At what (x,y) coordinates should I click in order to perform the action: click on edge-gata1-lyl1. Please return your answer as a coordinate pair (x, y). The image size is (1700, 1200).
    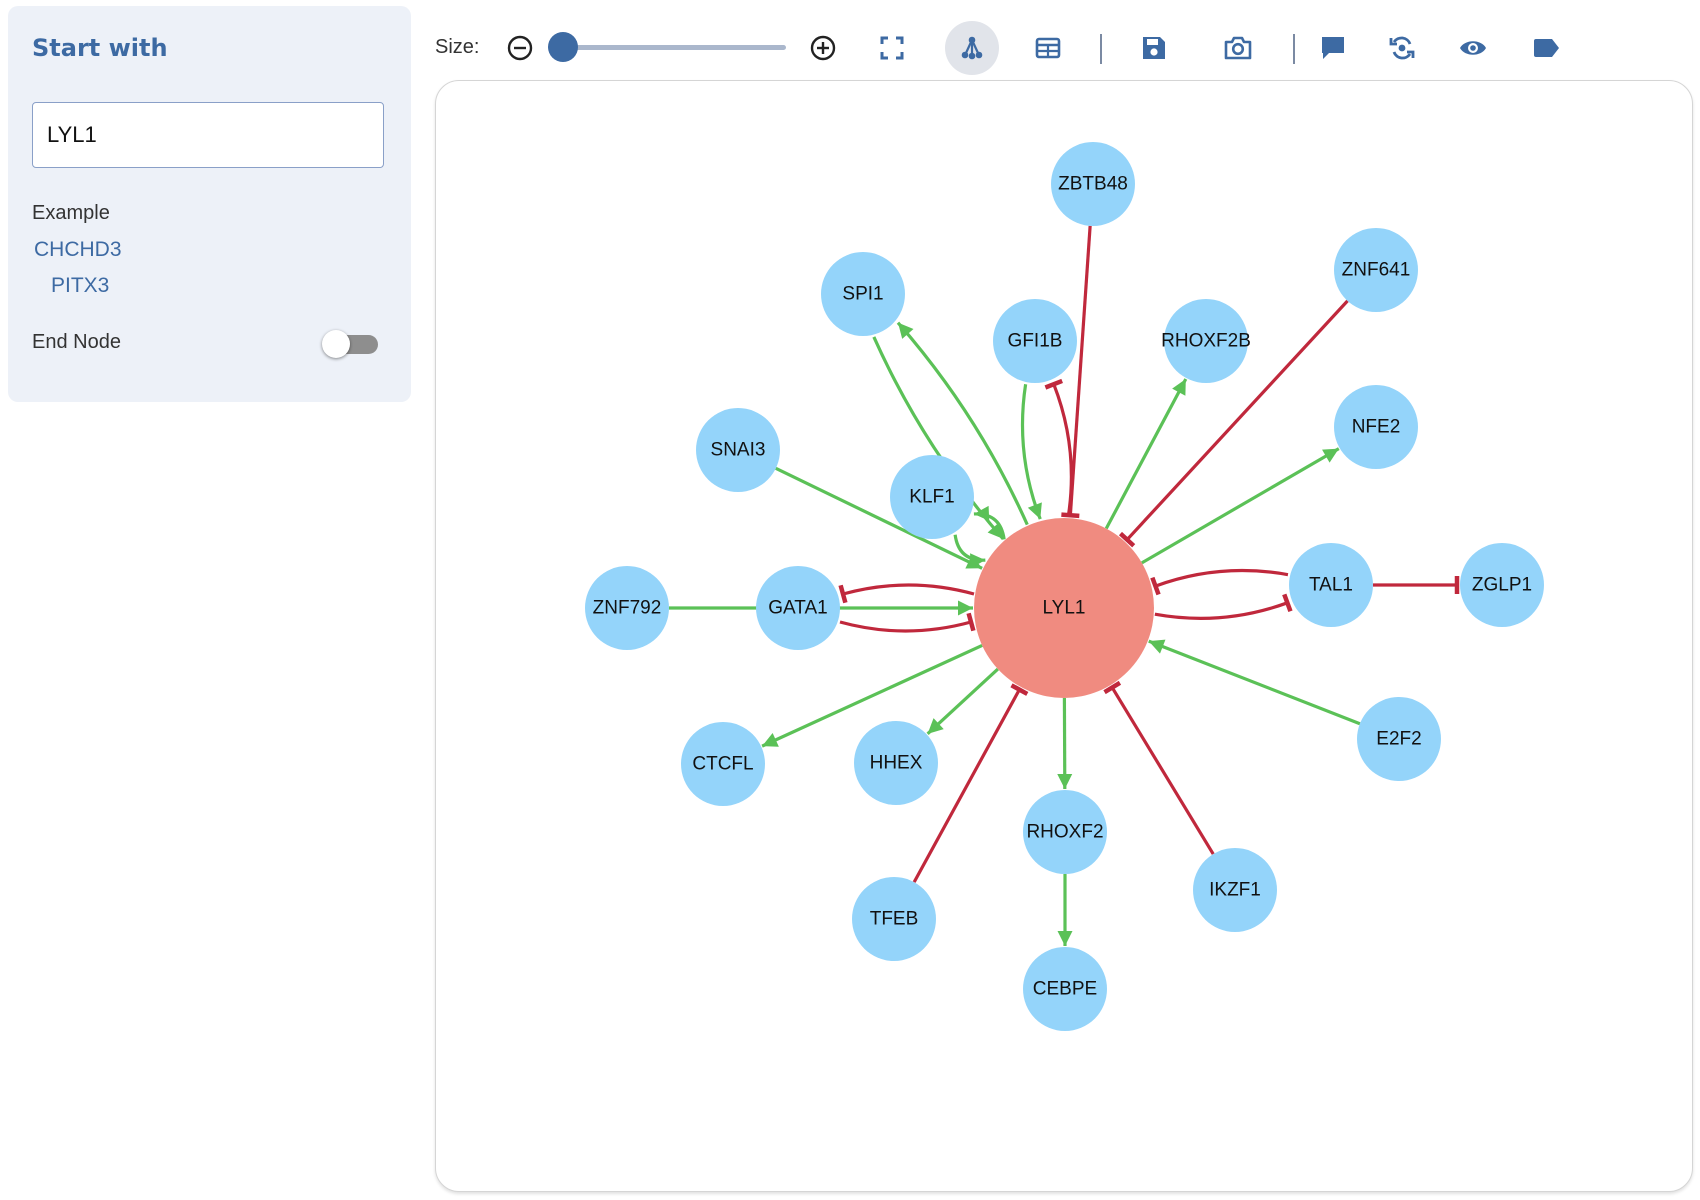
    Looking at the image, I should click on (907, 622).